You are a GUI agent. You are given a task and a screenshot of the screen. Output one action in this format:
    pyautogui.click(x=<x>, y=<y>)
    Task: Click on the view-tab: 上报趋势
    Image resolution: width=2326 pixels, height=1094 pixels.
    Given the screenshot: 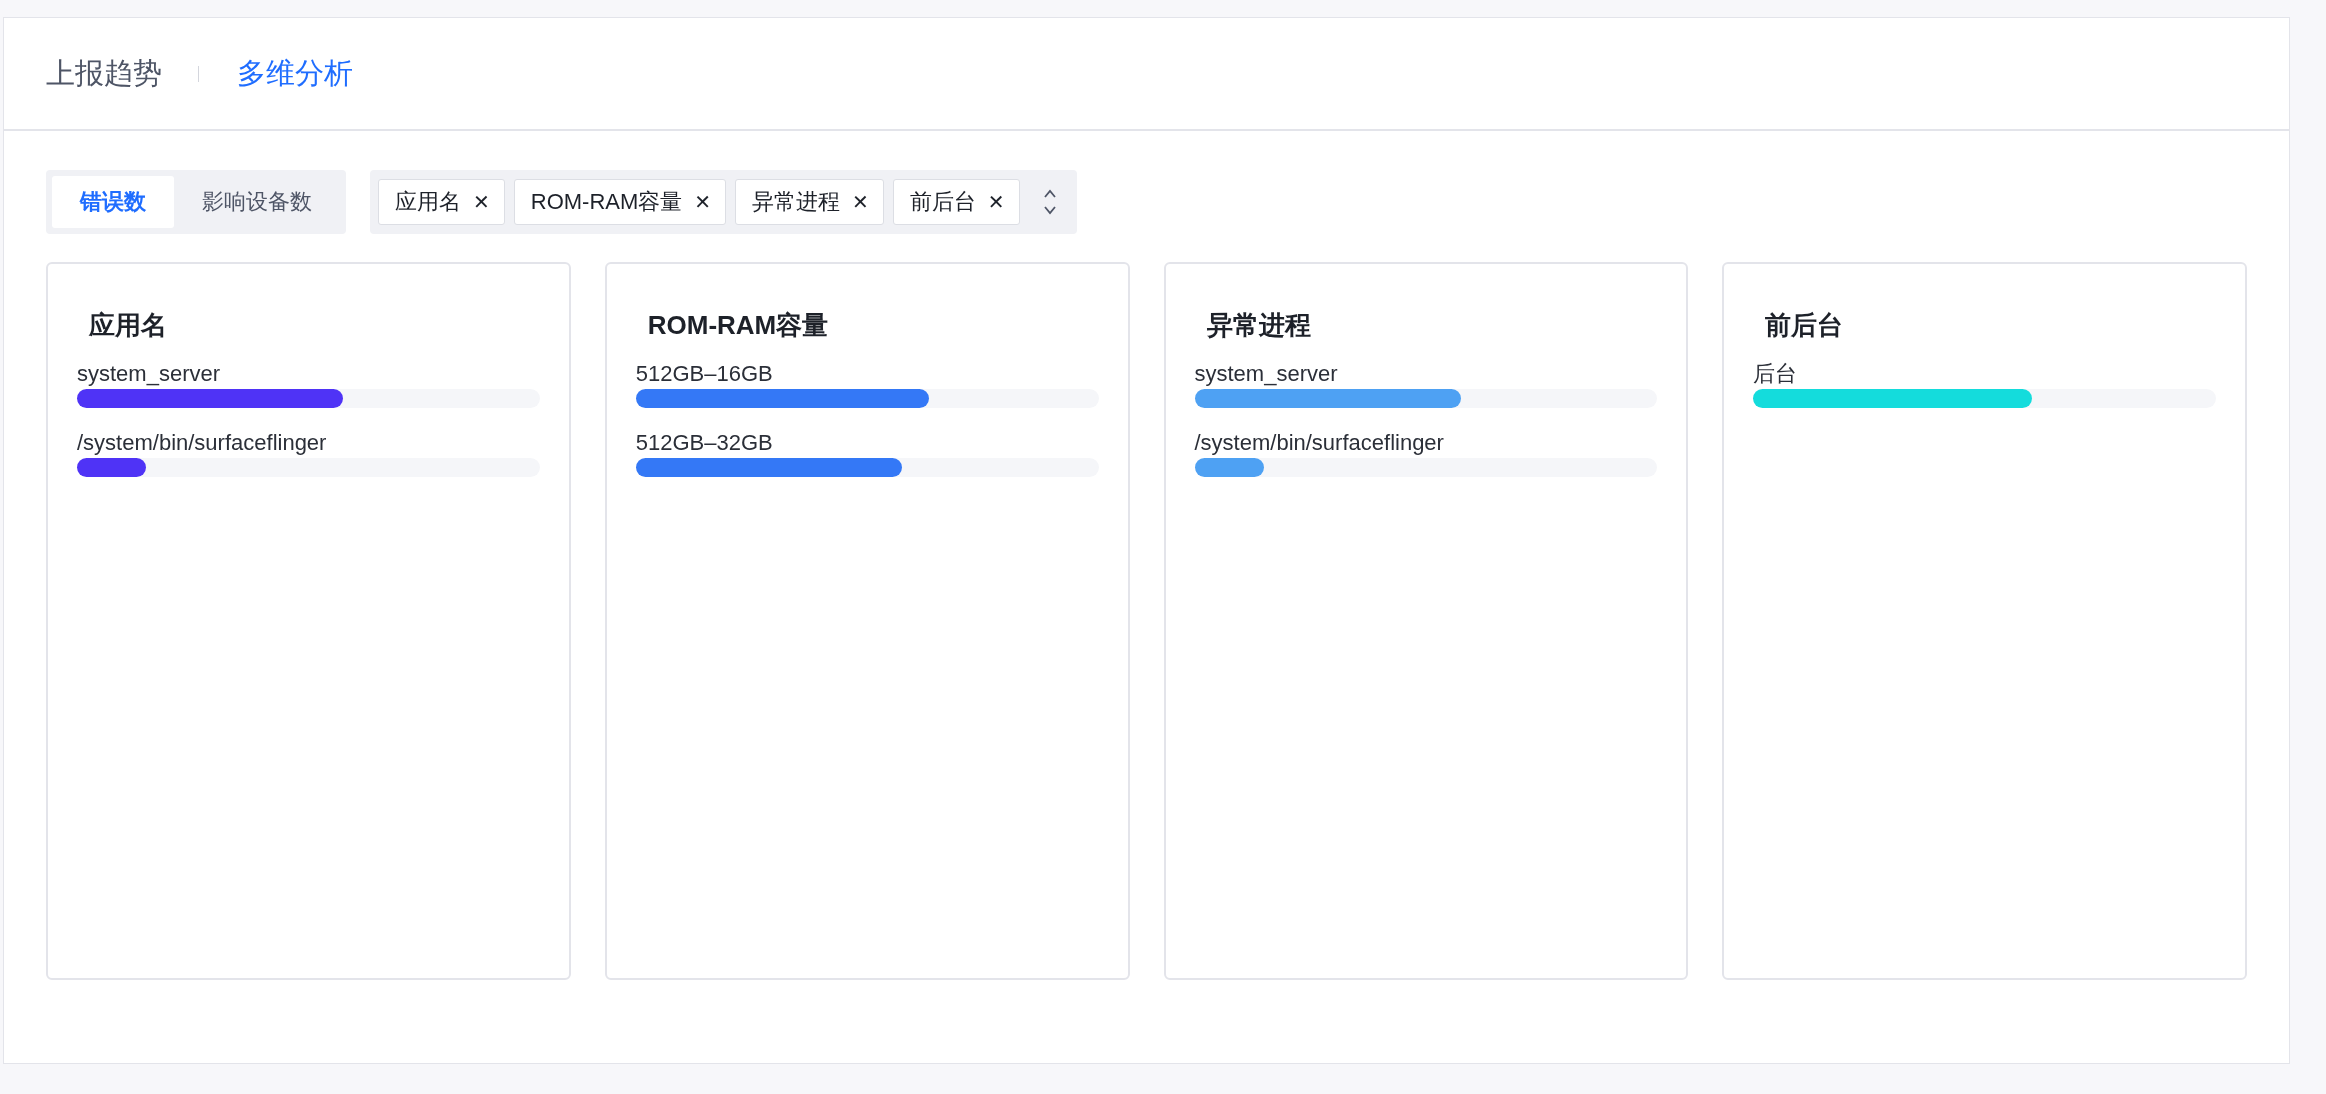 What is the action you would take?
    pyautogui.click(x=104, y=73)
    